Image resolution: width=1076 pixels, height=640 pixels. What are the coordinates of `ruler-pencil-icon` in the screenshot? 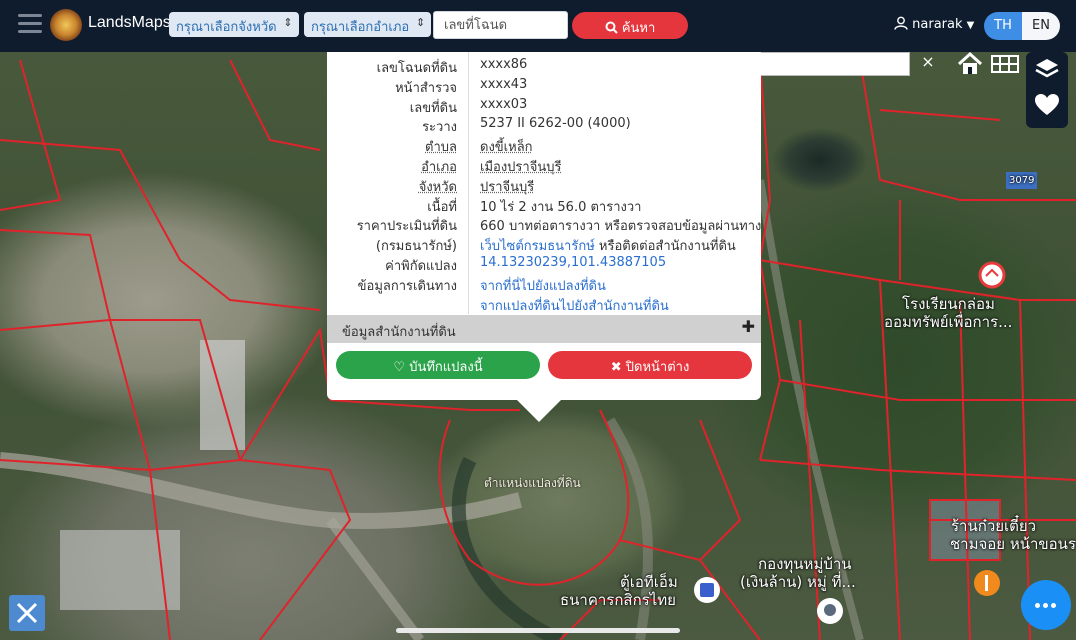 It's located at (27, 613).